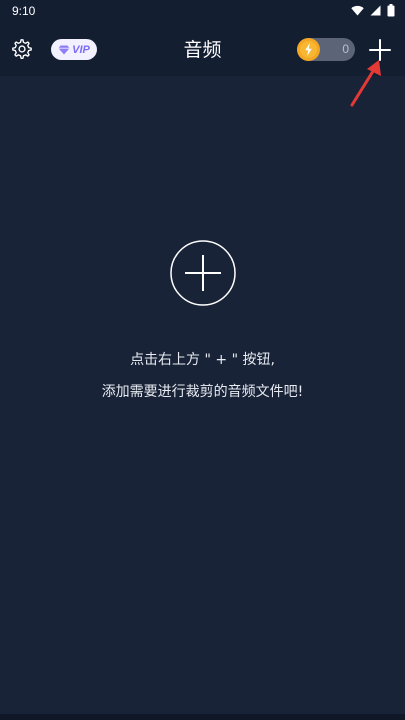  I want to click on status-bar: 9:10, so click(202, 12).